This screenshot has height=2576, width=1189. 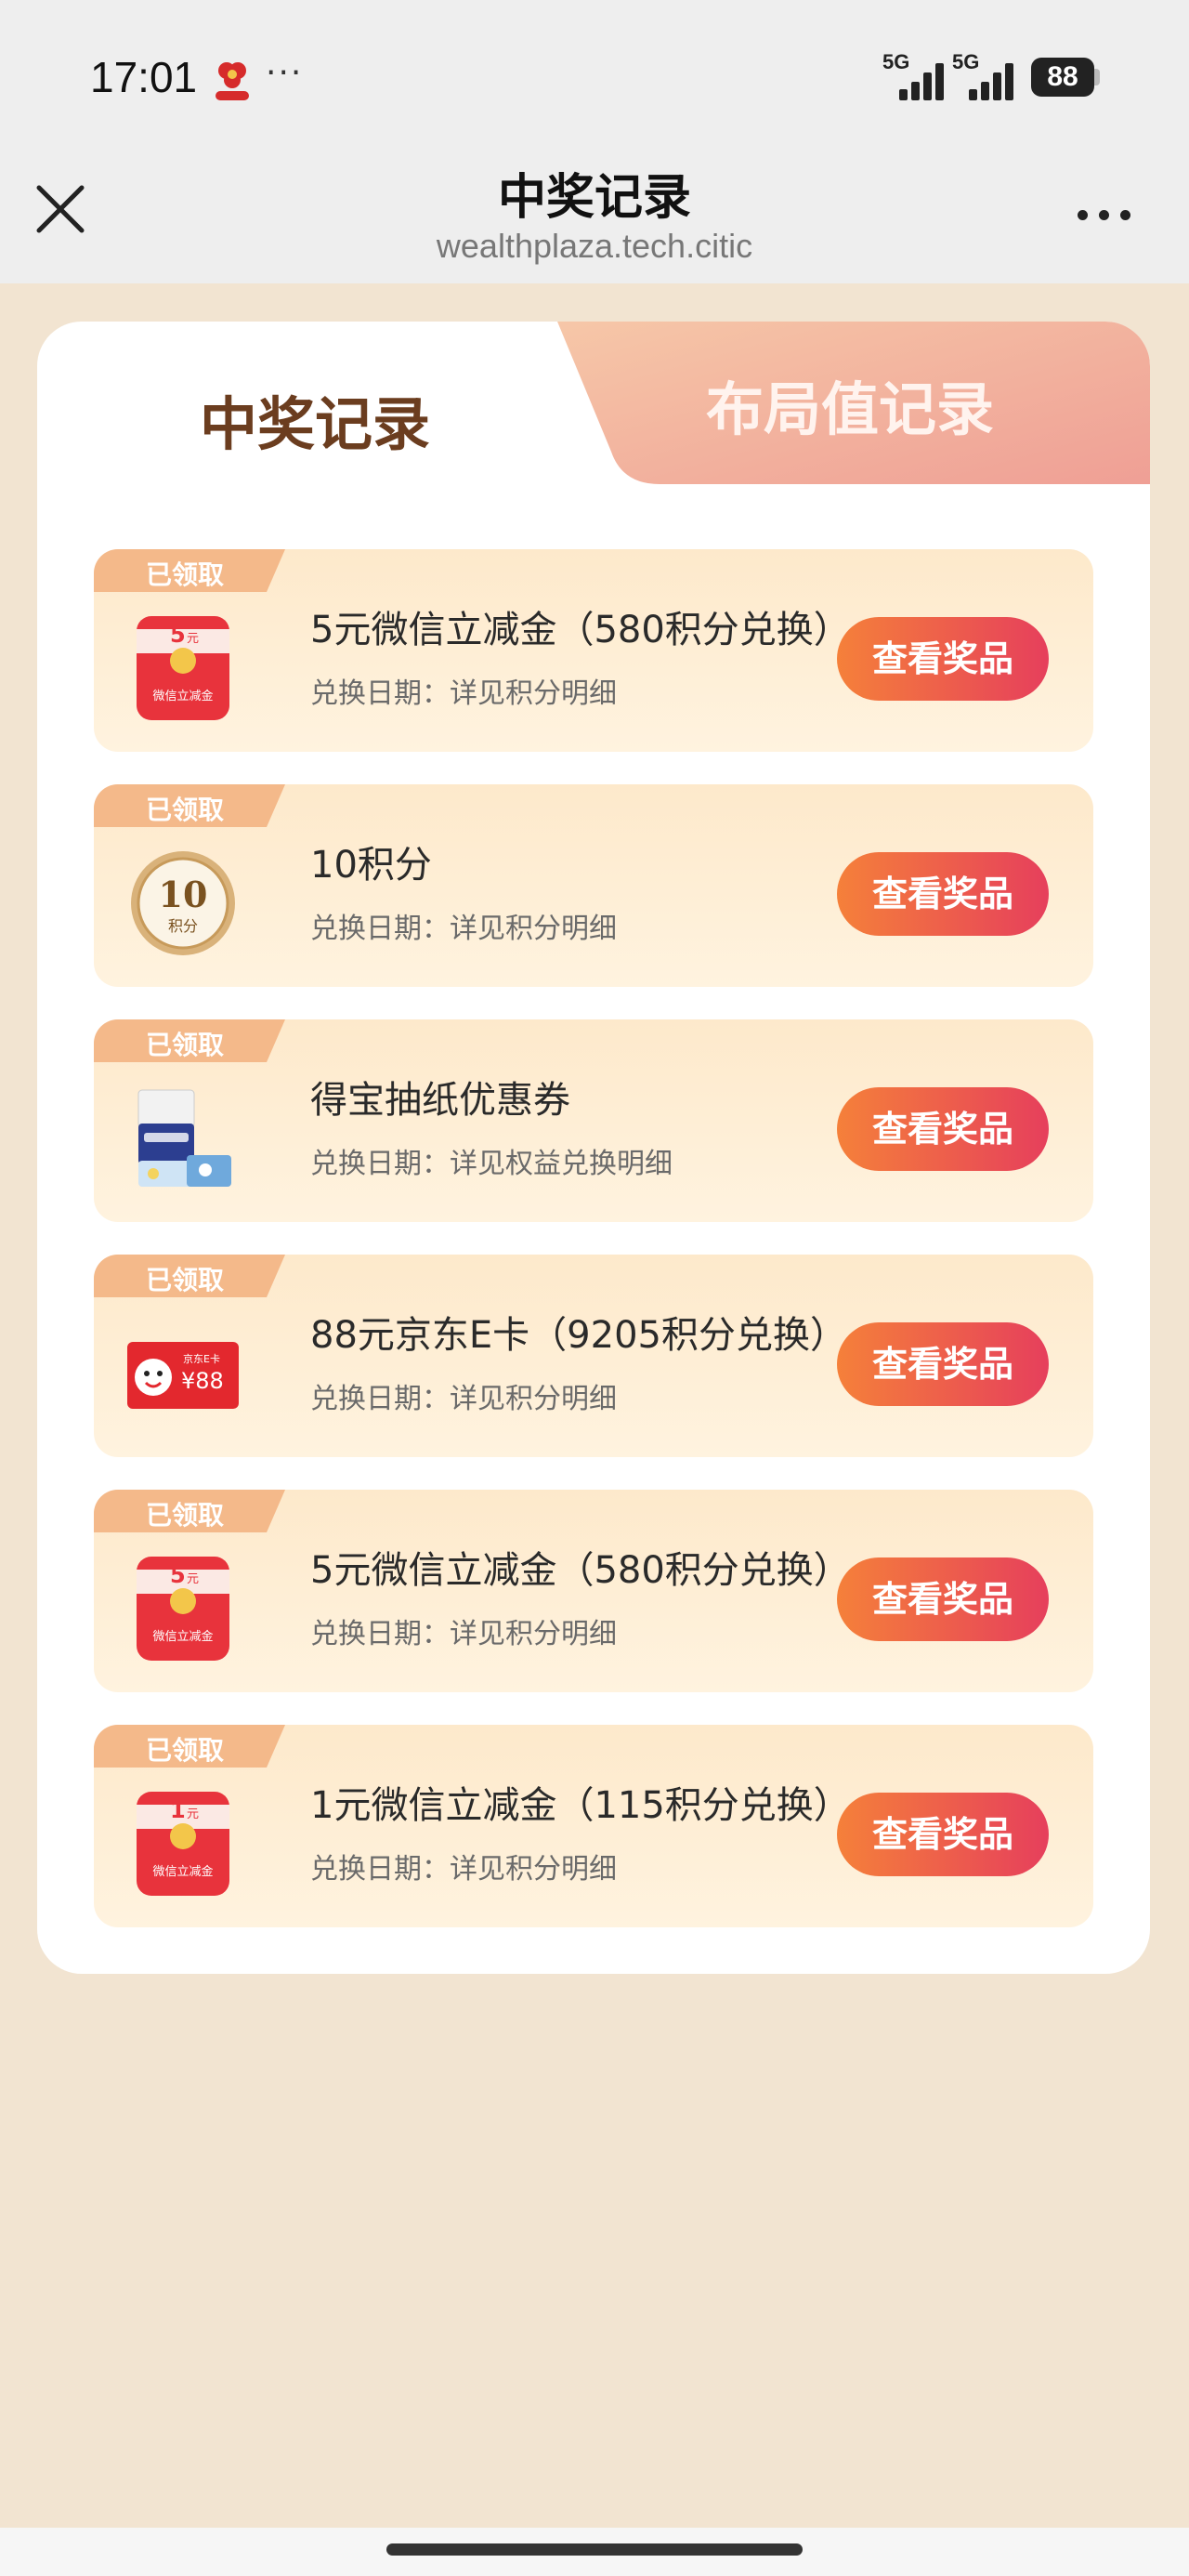 What do you see at coordinates (578, 1335) in the screenshot?
I see `record-title: 88元京东E卡（9205积分兑换）` at bounding box center [578, 1335].